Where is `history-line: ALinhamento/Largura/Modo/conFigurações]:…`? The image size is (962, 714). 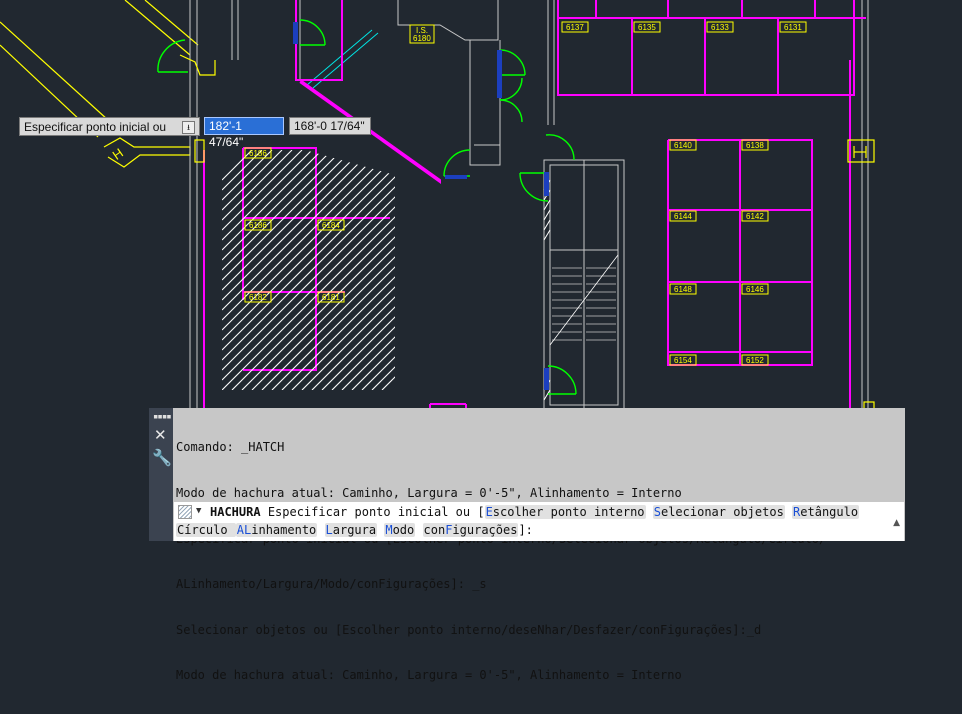
history-line: ALinhamento/Largura/Modo/conFigurações]:… is located at coordinates (331, 584).